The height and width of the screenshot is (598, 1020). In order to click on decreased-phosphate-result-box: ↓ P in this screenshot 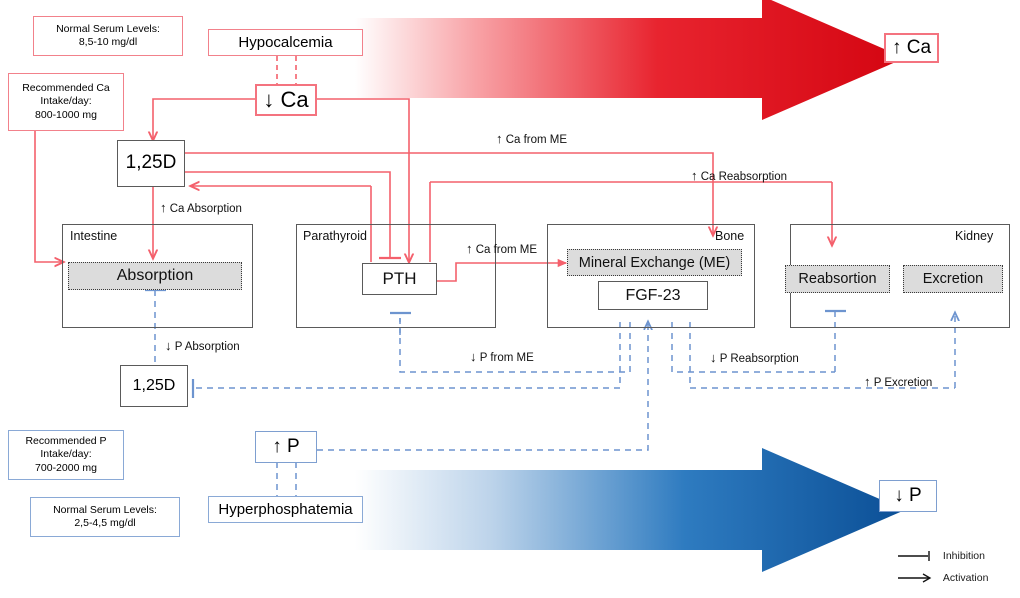, I will do `click(908, 496)`.